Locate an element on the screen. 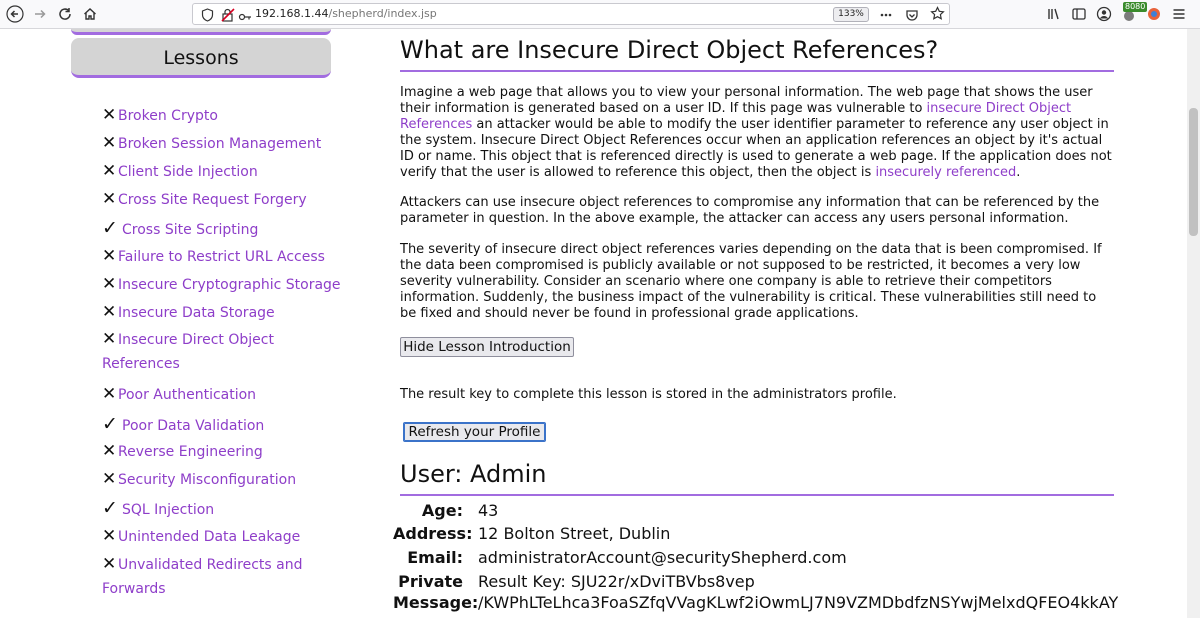 This screenshot has width=1200, height=618. pocket-icon is located at coordinates (912, 16).